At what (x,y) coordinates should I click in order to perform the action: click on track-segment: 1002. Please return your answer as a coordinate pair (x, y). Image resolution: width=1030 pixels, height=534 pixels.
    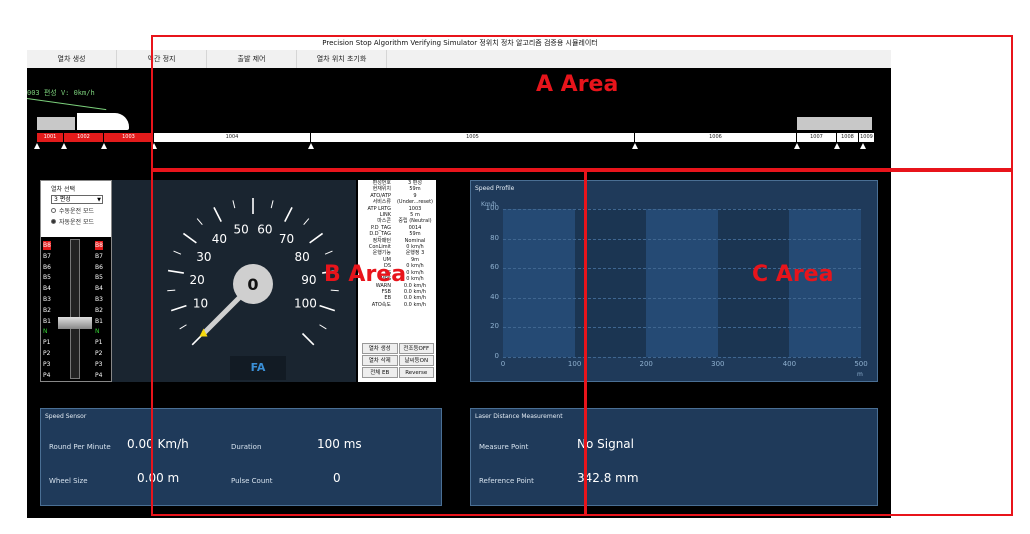
    Looking at the image, I should click on (84, 137).